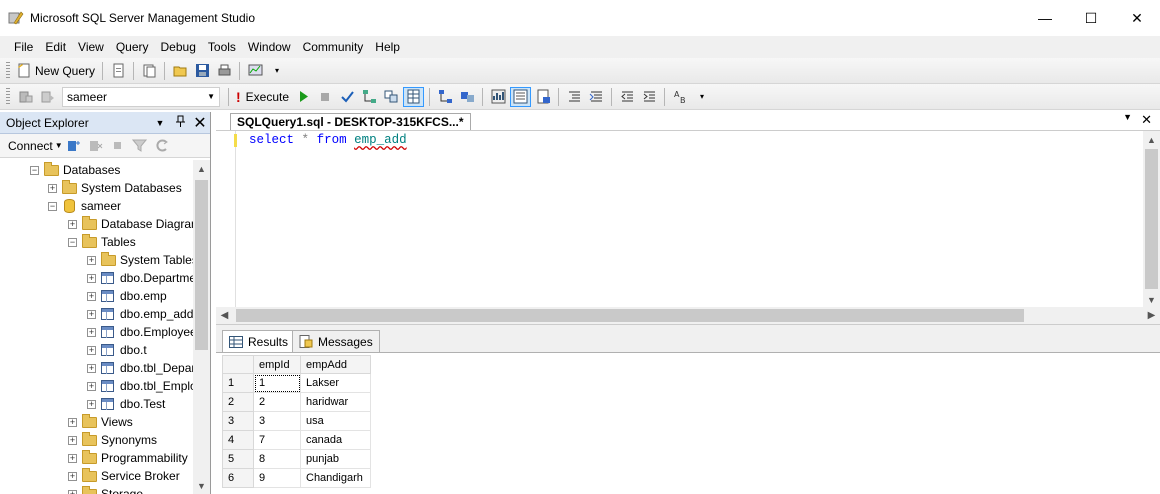 The height and width of the screenshot is (494, 1160). I want to click on menu-tools: Tools, so click(222, 47).